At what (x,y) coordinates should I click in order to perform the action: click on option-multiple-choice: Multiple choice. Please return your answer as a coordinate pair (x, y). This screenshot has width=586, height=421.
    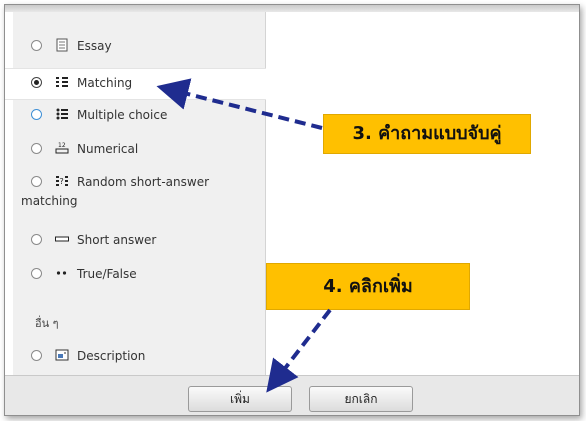
    Looking at the image, I should click on (139, 115).